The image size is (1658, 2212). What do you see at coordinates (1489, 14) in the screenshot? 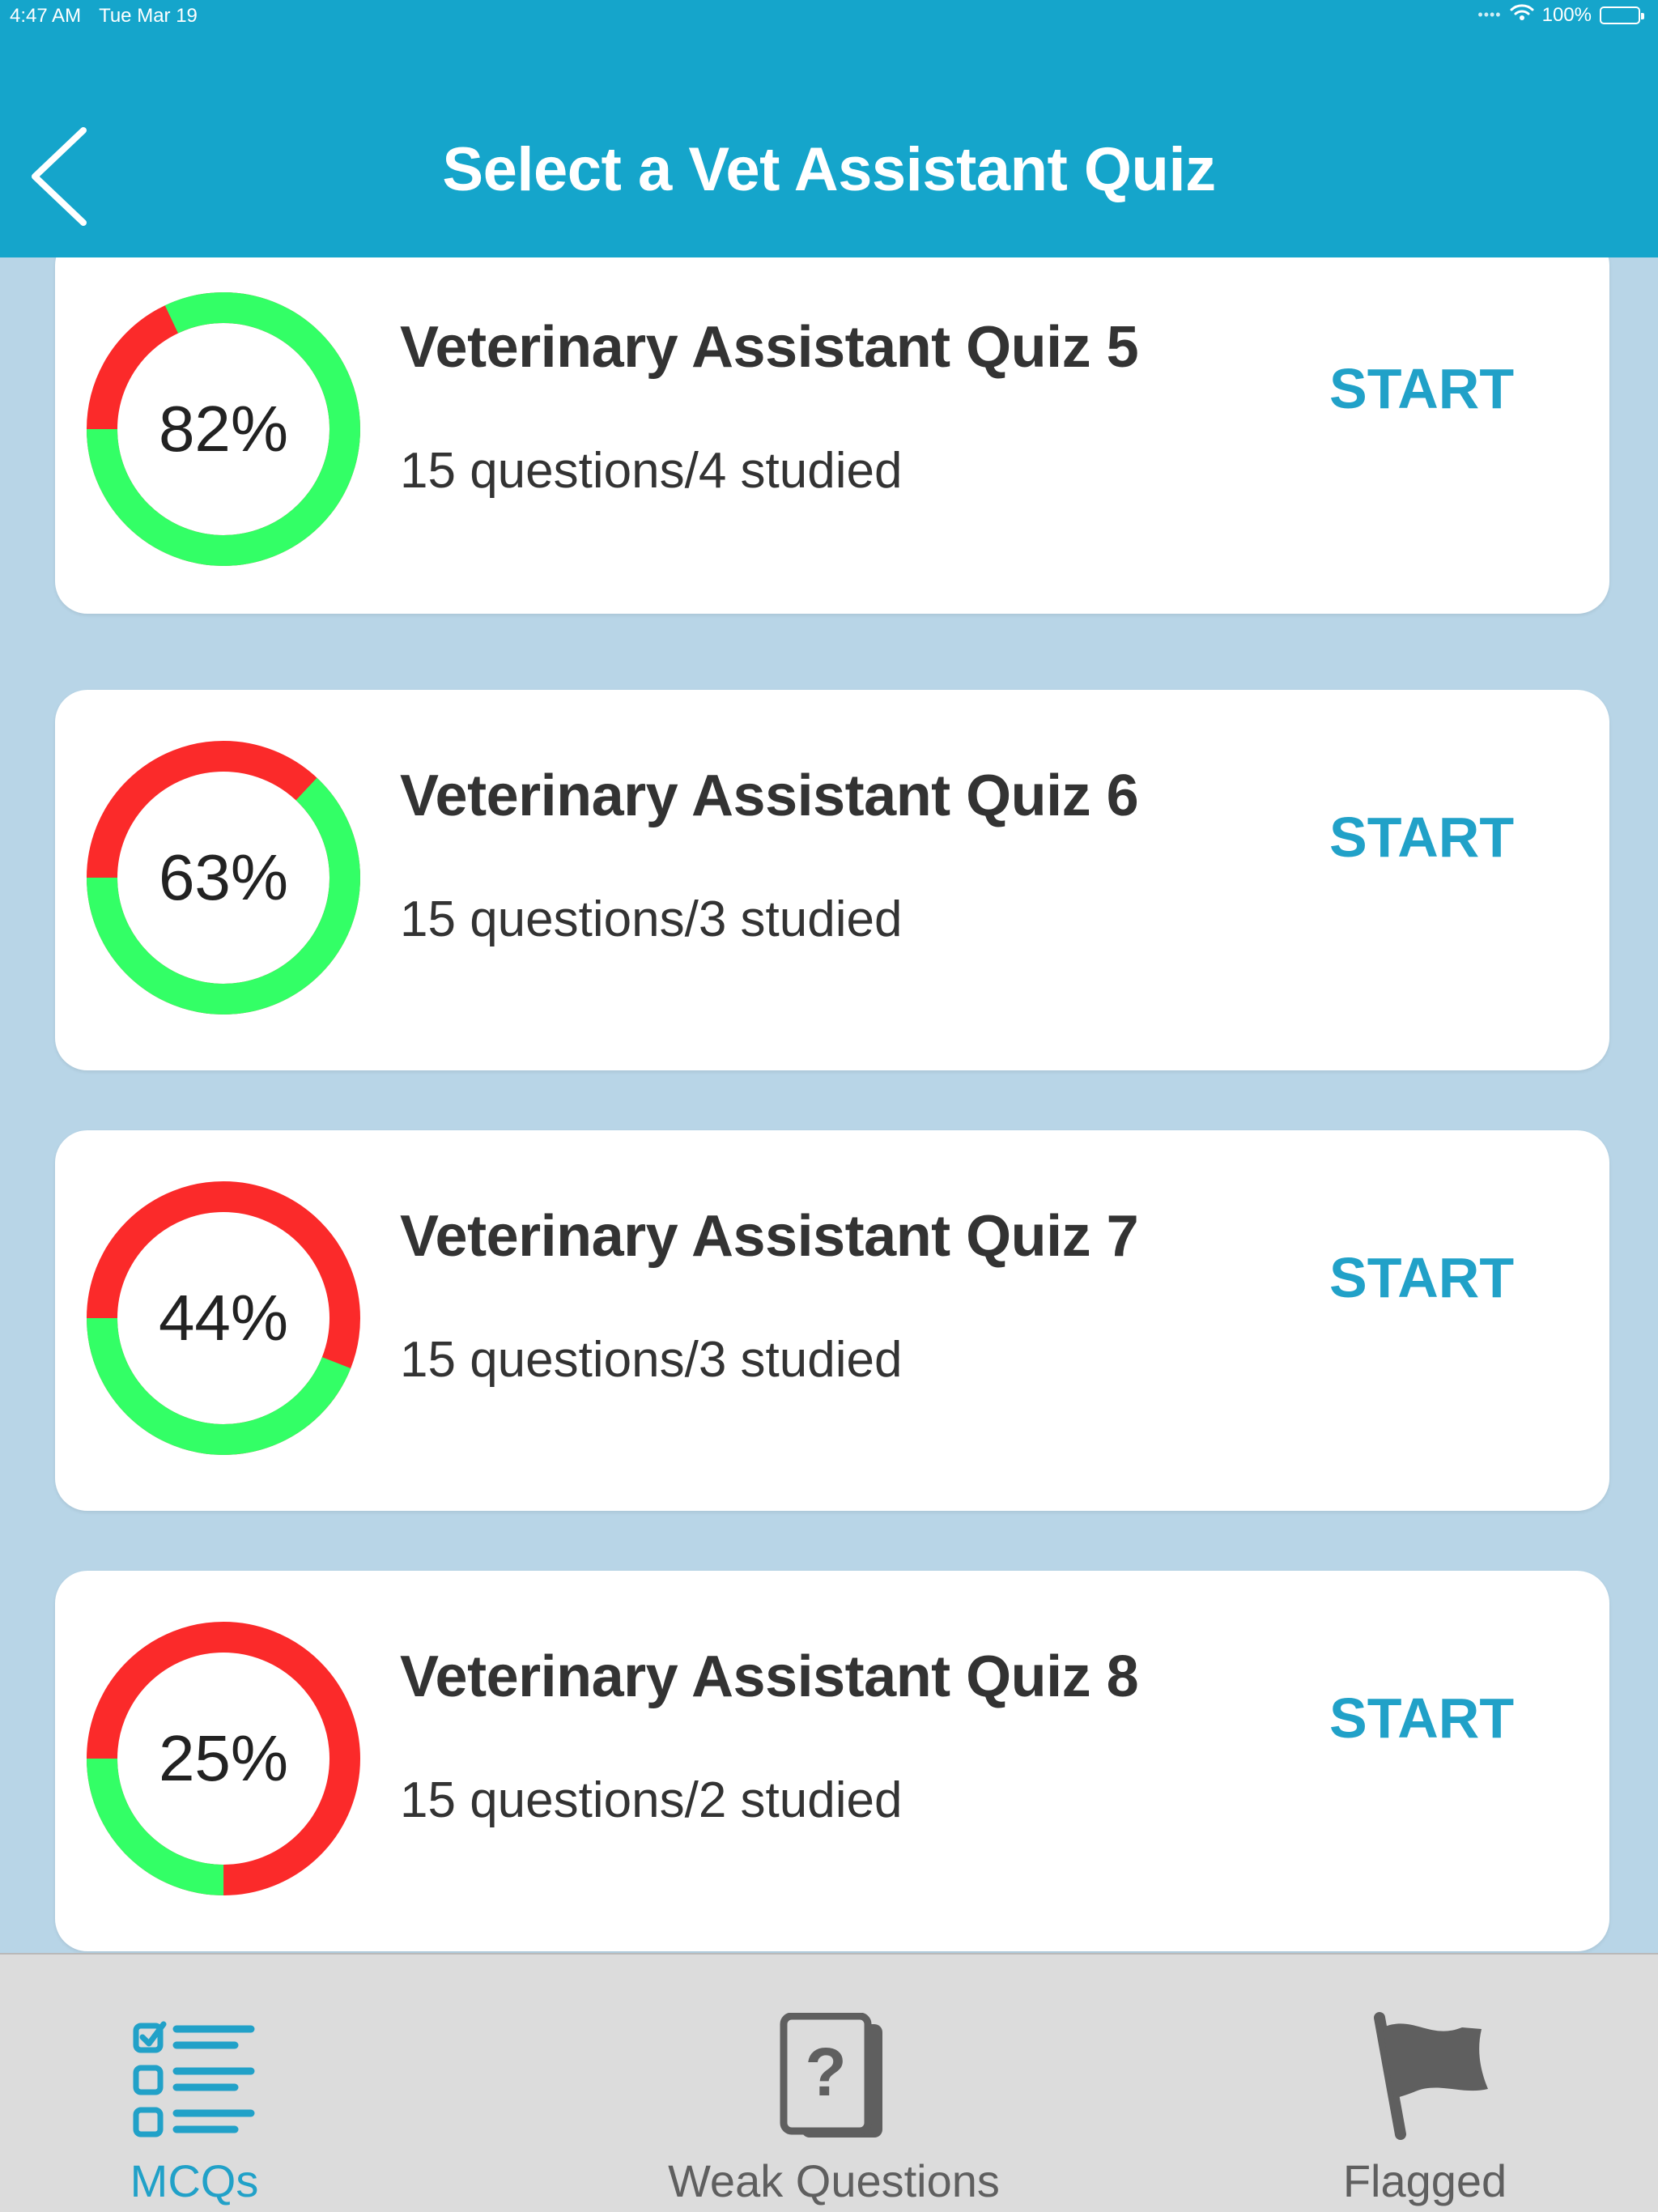
I see `signal-dots-icon: ••••` at bounding box center [1489, 14].